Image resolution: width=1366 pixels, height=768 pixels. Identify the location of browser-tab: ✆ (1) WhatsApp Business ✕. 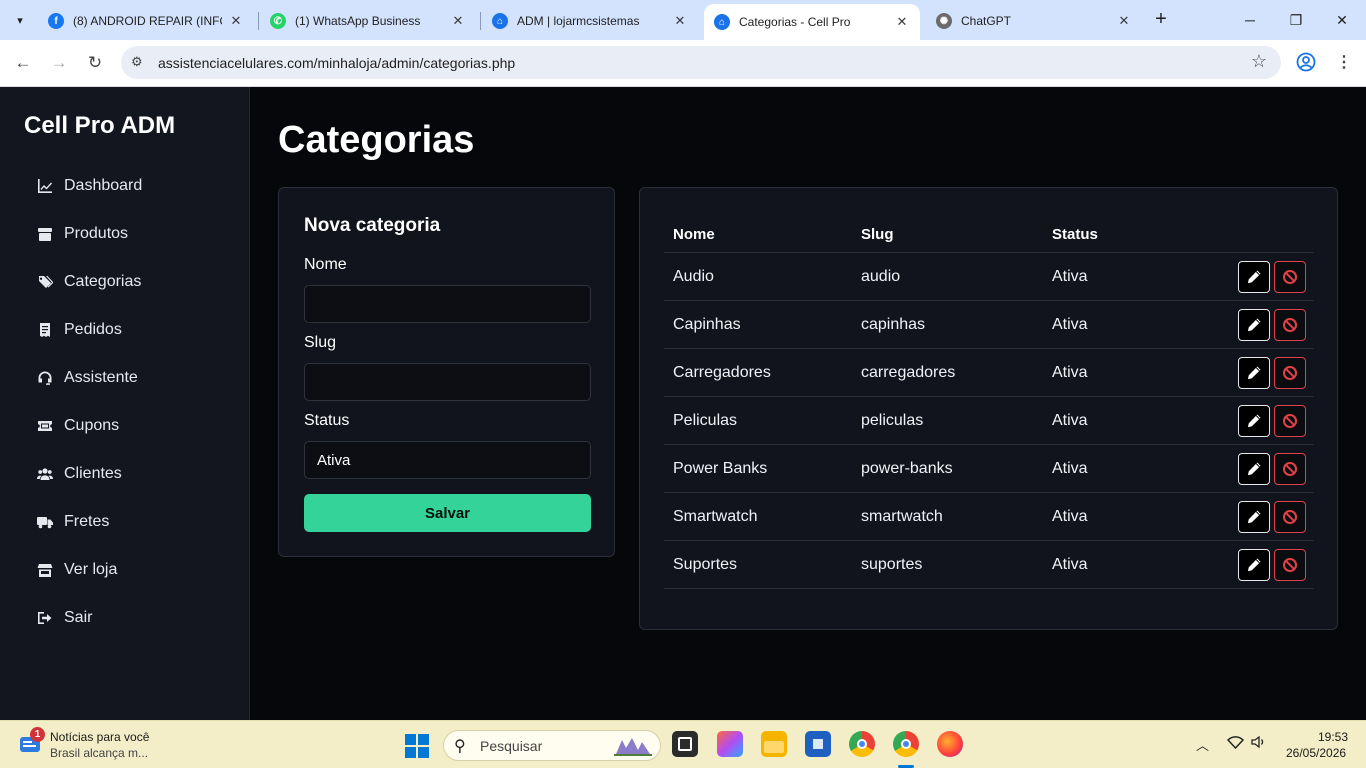
(368, 21).